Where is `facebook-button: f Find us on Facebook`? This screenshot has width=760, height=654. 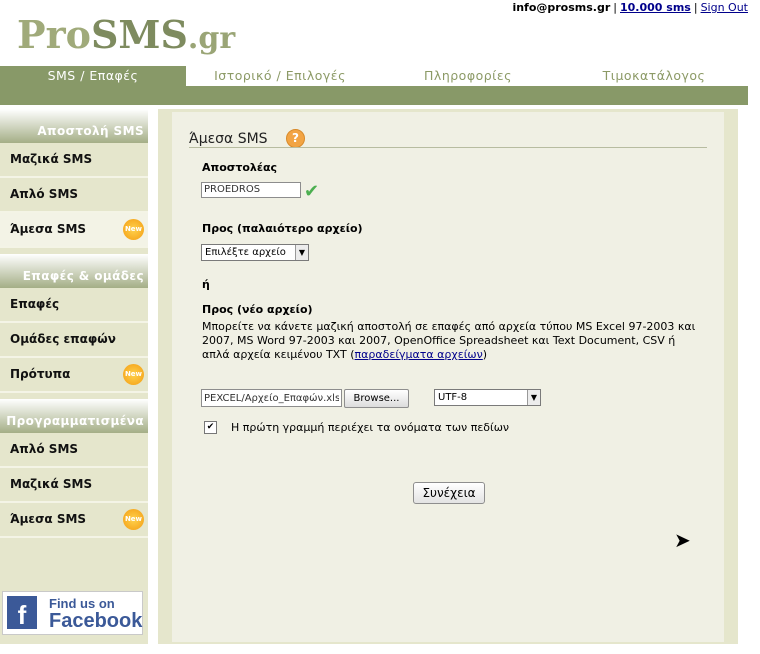
facebook-button: f Find us on Facebook is located at coordinates (72, 613).